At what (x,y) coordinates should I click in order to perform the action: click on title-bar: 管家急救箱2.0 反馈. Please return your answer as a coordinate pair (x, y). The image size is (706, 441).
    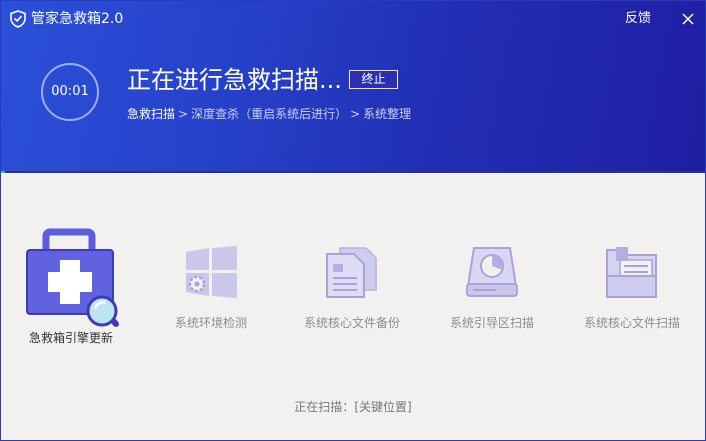
    Looking at the image, I should click on (353, 19).